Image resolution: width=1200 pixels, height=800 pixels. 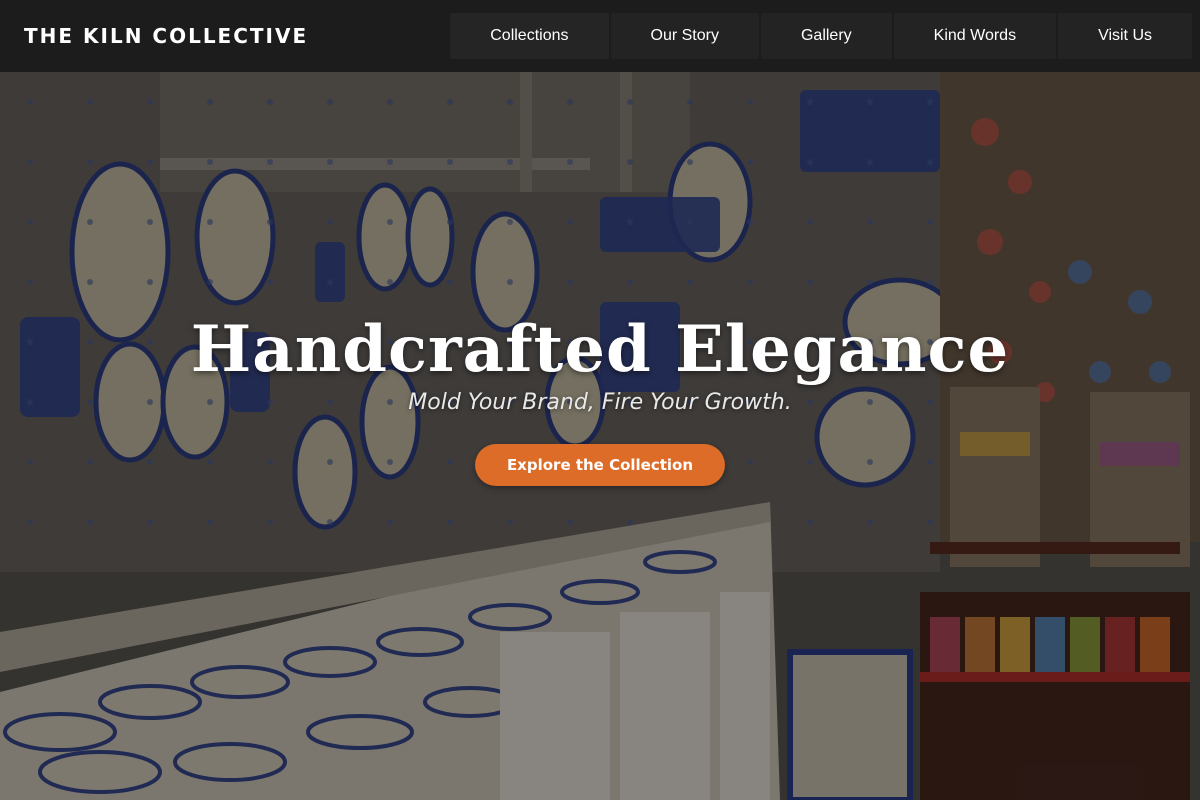 I want to click on nav-link-gallery: Gallery, so click(x=826, y=36).